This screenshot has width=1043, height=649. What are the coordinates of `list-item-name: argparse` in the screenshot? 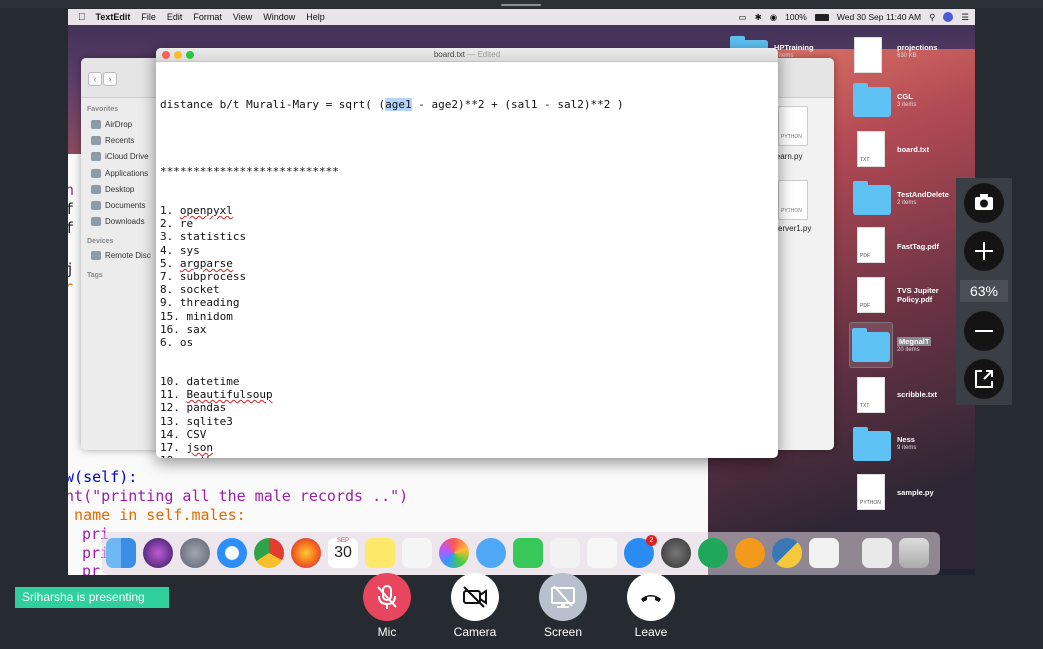 It's located at (206, 263).